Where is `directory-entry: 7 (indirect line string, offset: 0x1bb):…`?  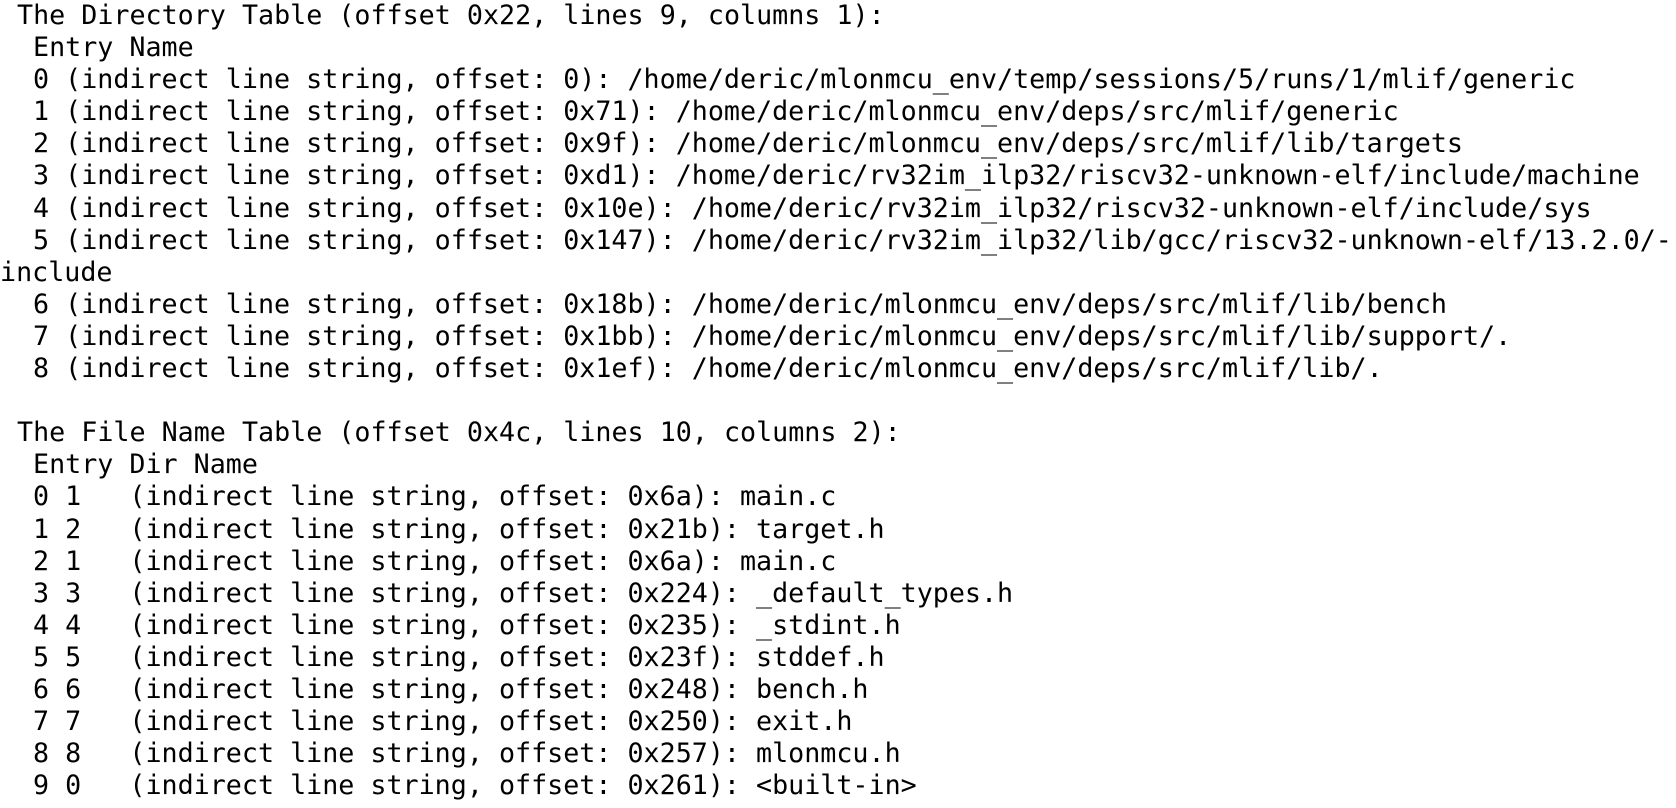 directory-entry: 7 (indirect line string, offset: 0x1bb):… is located at coordinates (772, 336).